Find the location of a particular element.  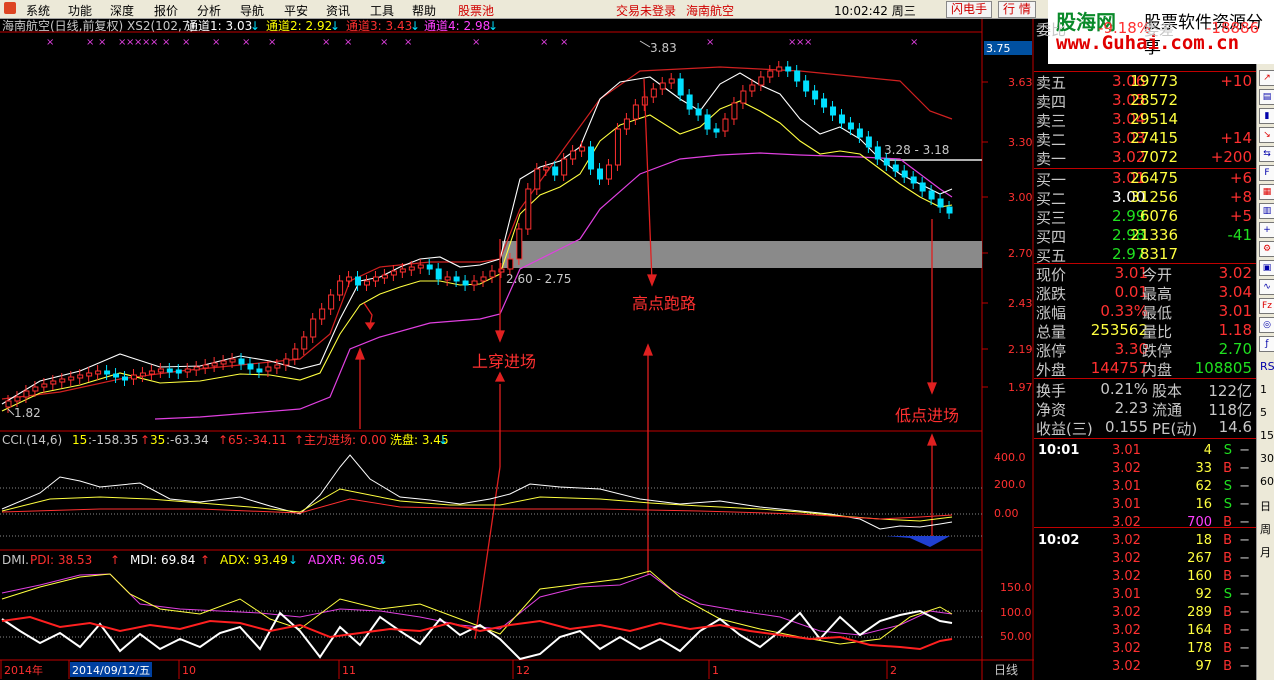

trend-icon: ↘ is located at coordinates (1266, 135).